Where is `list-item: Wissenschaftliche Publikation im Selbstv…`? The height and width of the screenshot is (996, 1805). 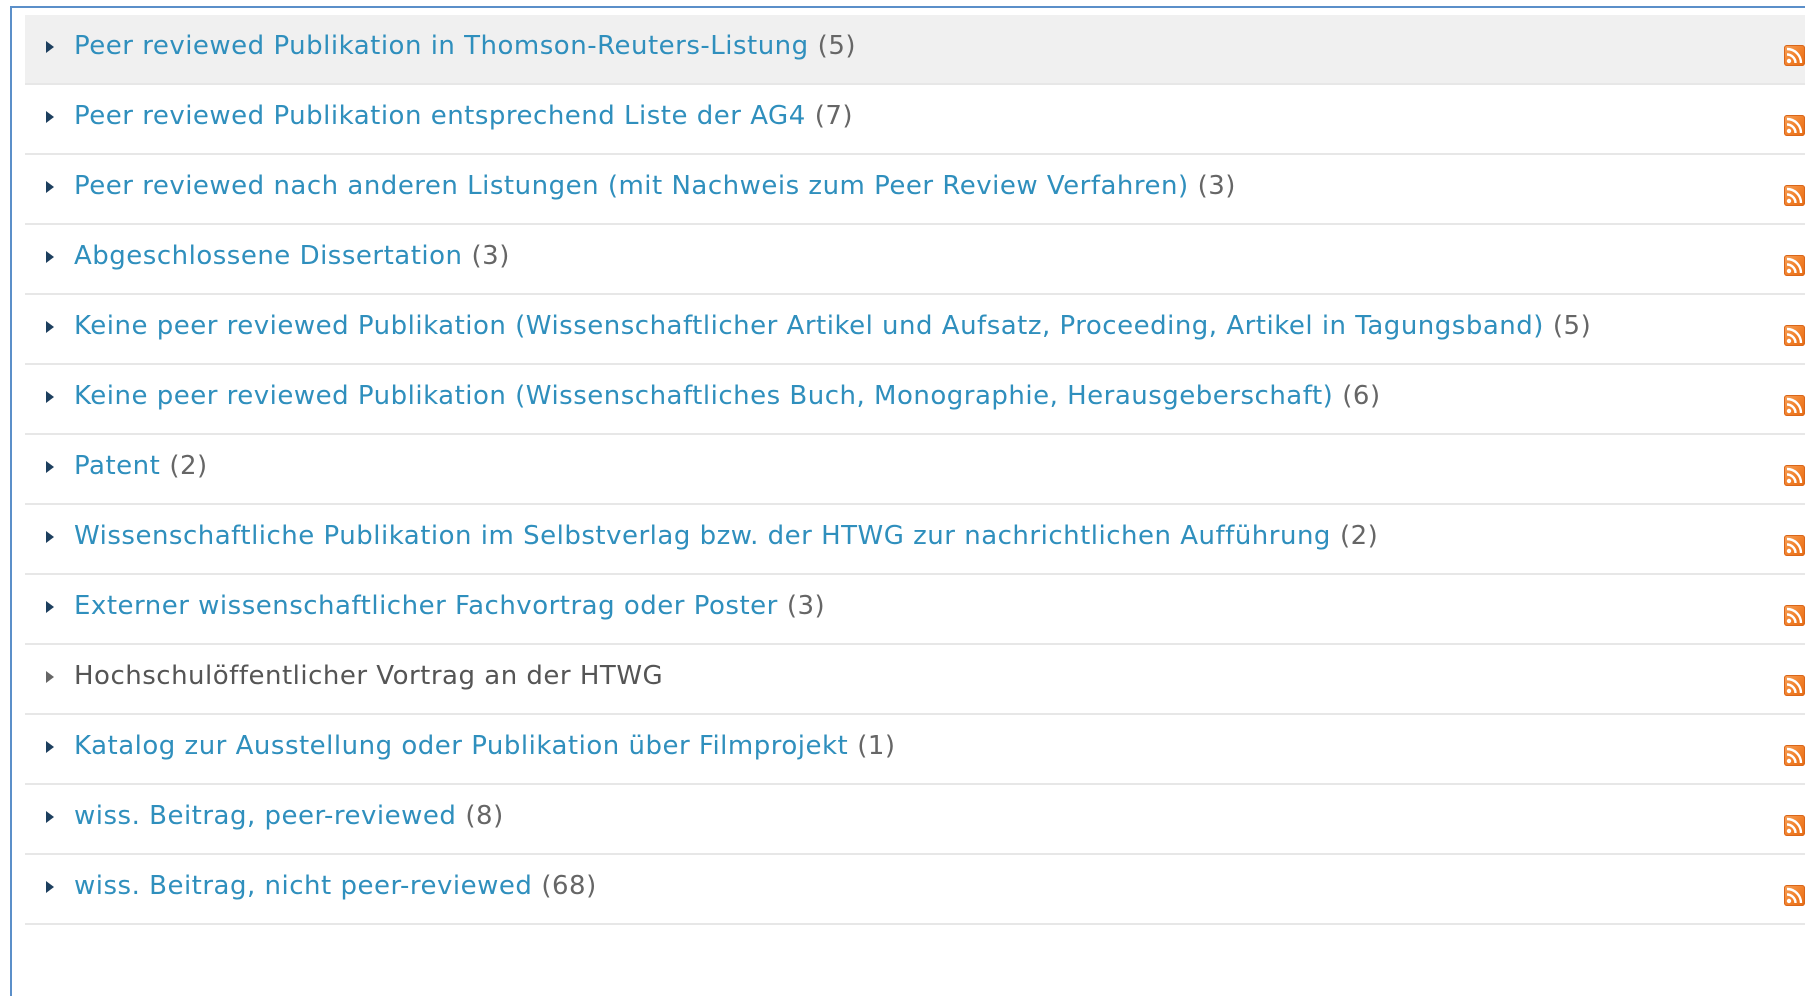 list-item: Wissenschaftliche Publikation im Selbstv… is located at coordinates (915, 540).